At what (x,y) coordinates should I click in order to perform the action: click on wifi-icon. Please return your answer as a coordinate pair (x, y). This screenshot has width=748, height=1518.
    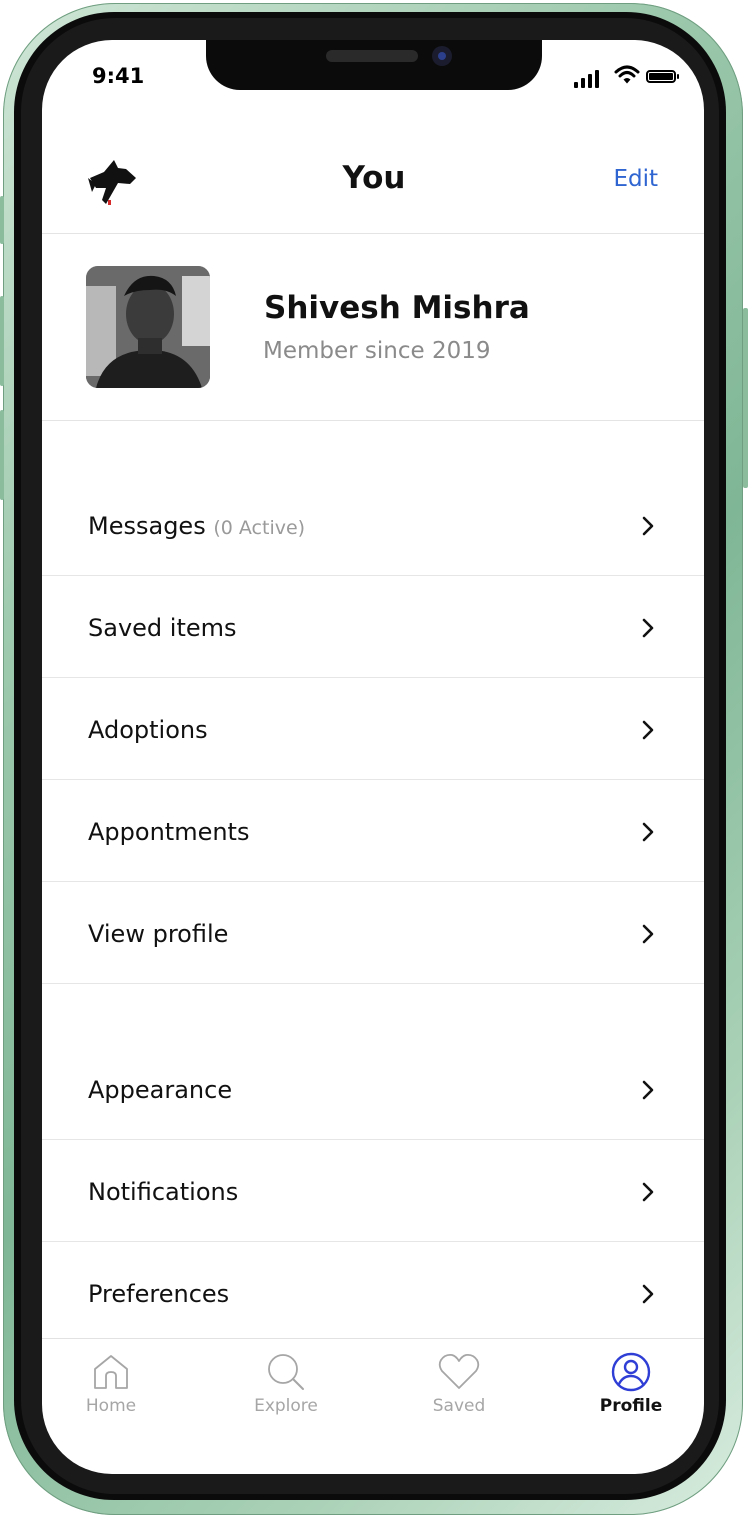
    Looking at the image, I should click on (627, 74).